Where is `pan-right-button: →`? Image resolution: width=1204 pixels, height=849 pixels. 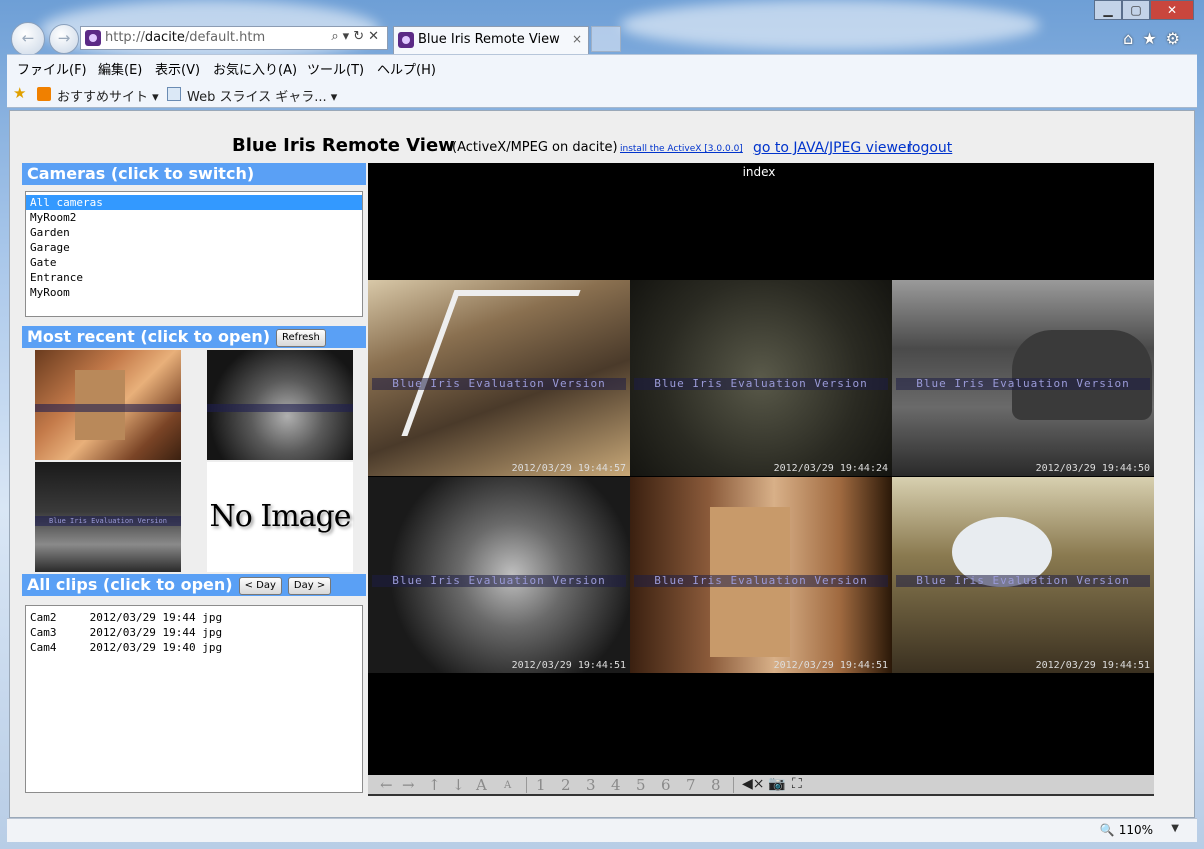 pan-right-button: → is located at coordinates (408, 785).